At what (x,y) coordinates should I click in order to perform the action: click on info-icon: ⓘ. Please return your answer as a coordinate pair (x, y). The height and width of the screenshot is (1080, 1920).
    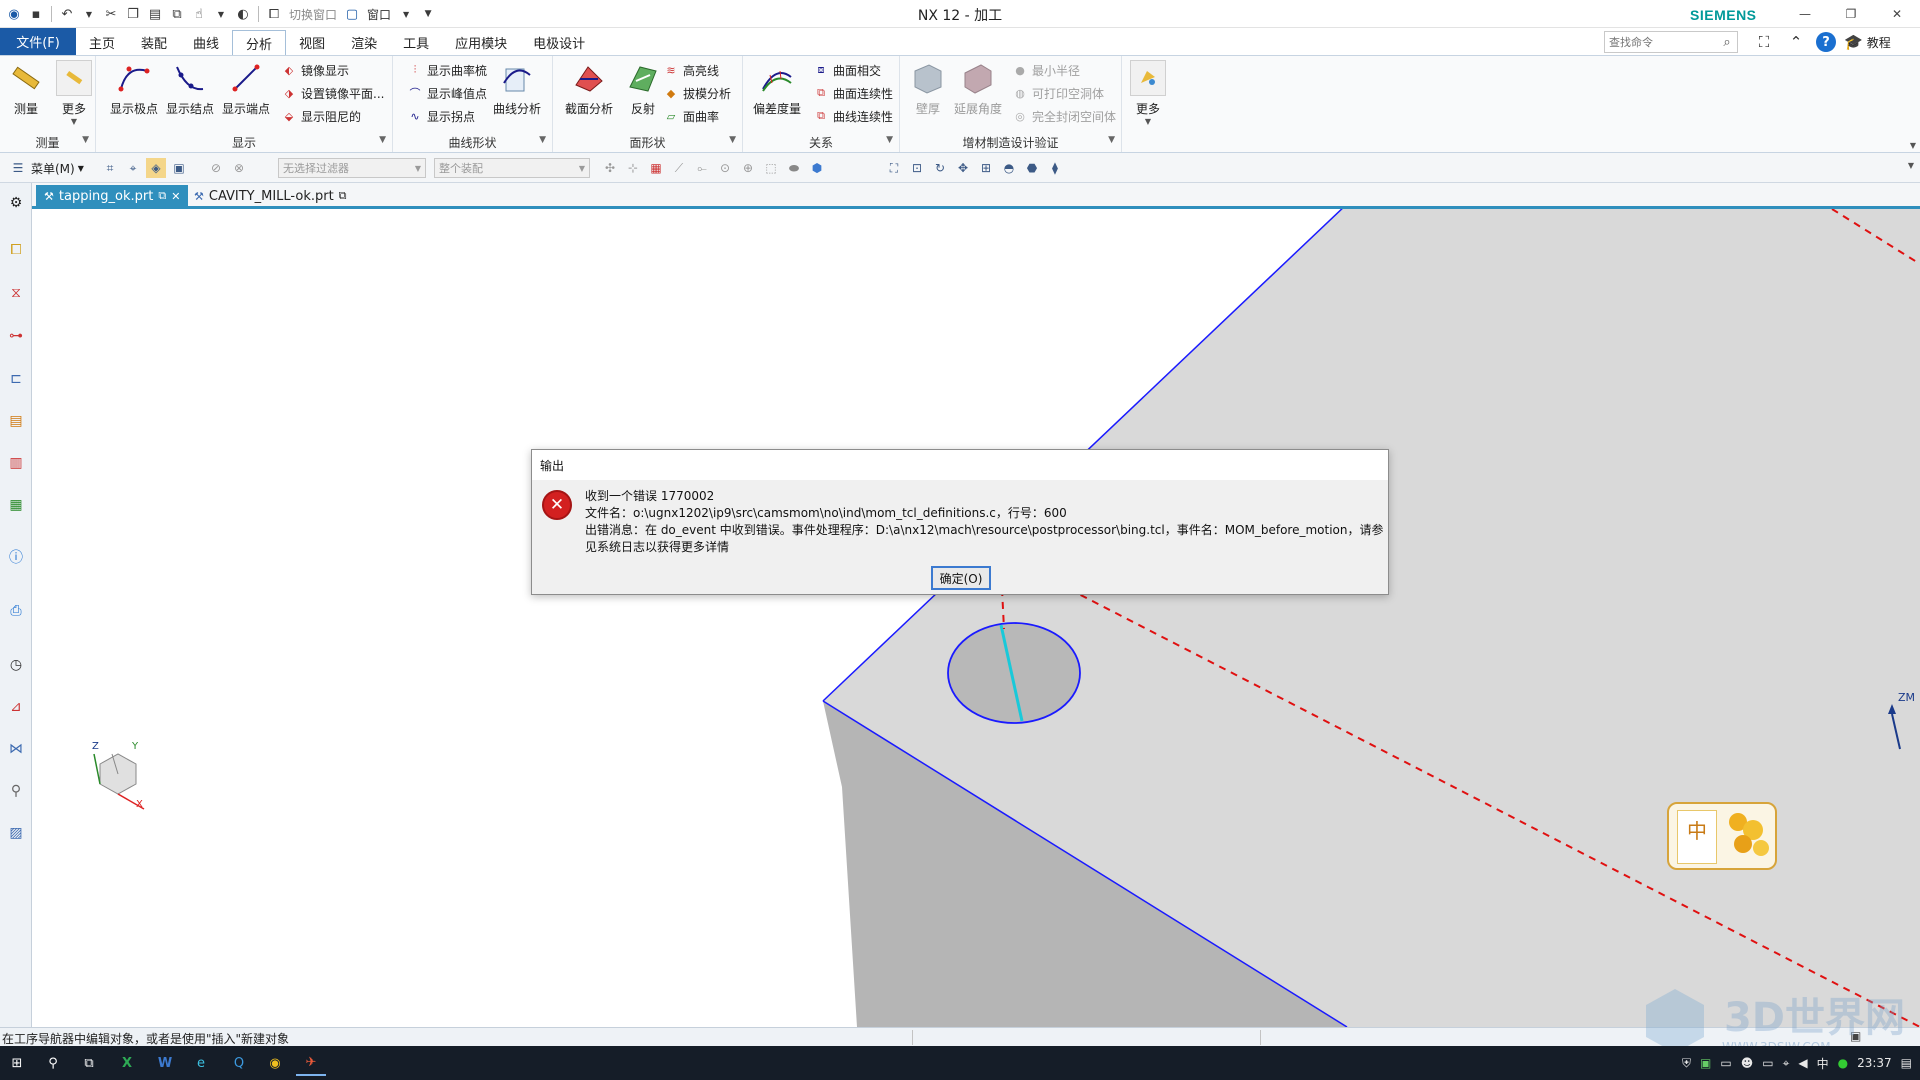
    Looking at the image, I should click on (16, 557).